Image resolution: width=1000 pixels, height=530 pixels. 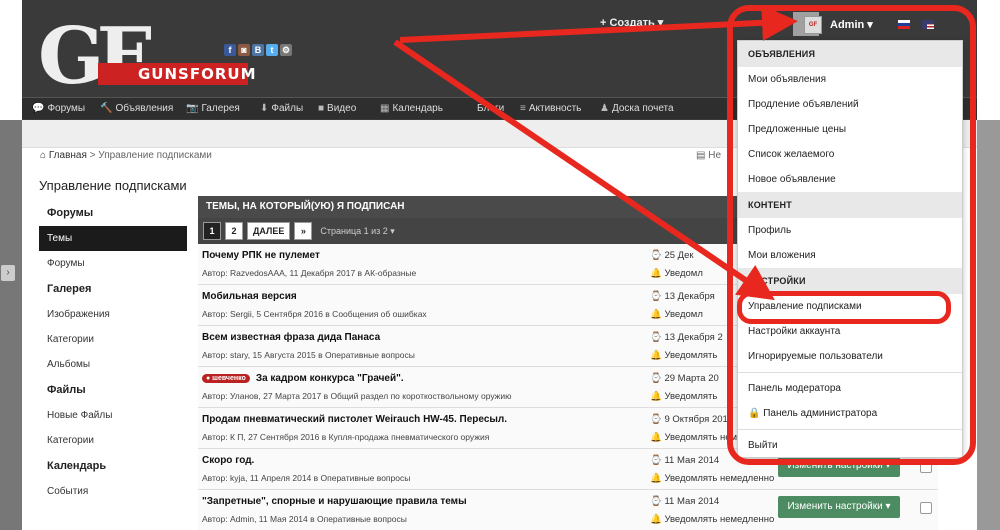 I want to click on nav-tab-1: 🔨 Объявления, so click(x=136, y=109).